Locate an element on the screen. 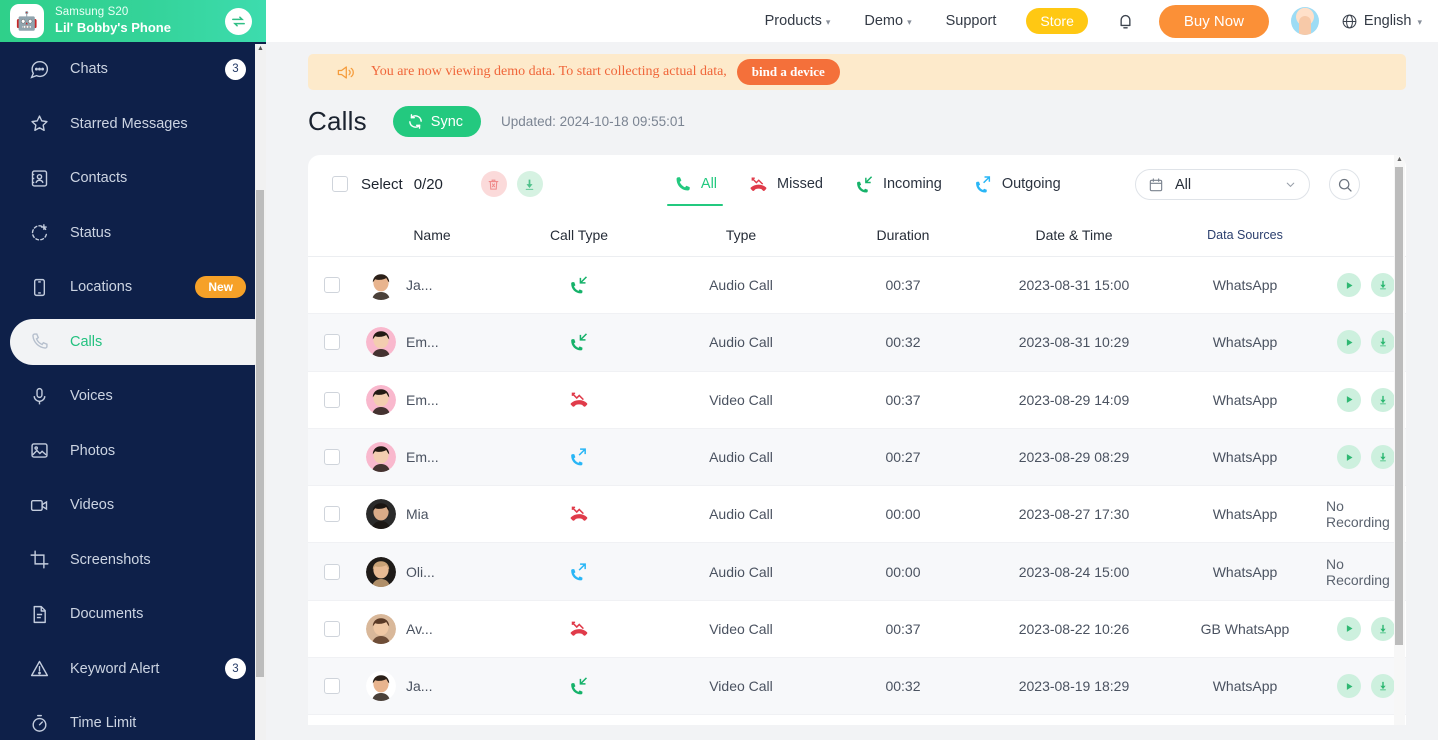 This screenshot has height=740, width=1438. delete-selected-button is located at coordinates (493, 184).